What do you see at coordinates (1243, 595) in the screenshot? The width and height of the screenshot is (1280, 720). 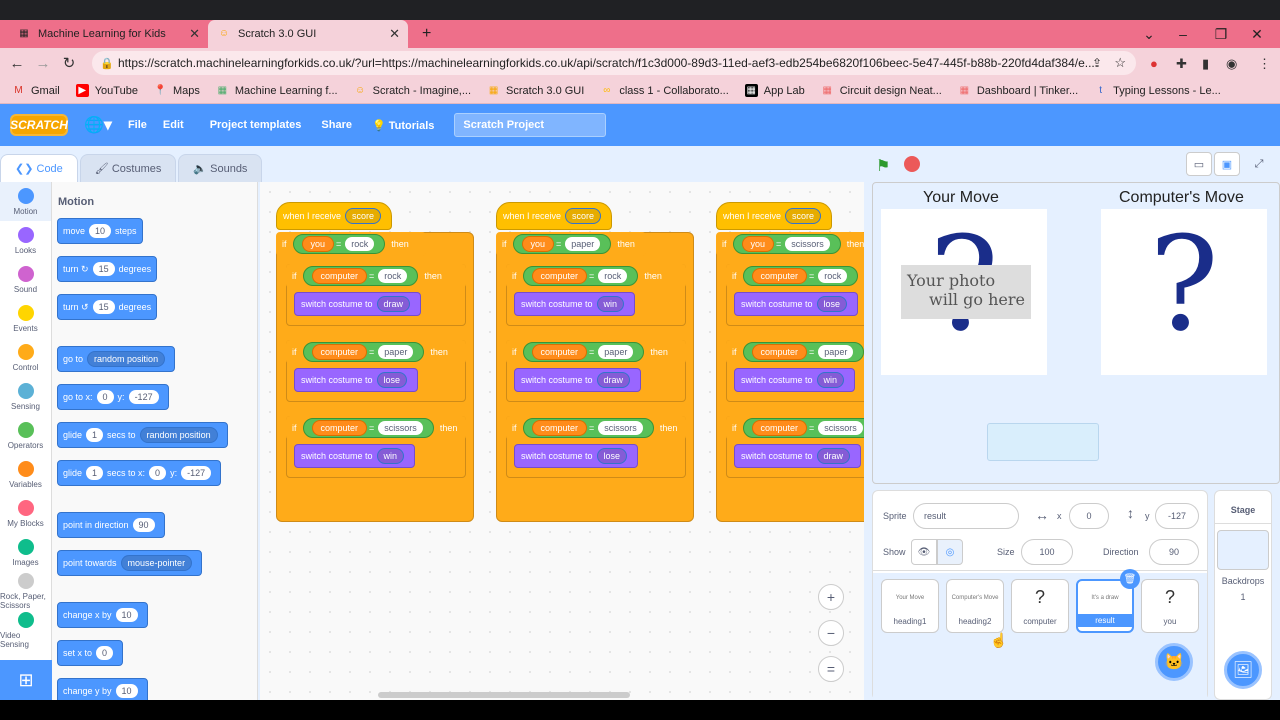 I see `stage-target-panel: Stage Backdrops 1 🖼` at bounding box center [1243, 595].